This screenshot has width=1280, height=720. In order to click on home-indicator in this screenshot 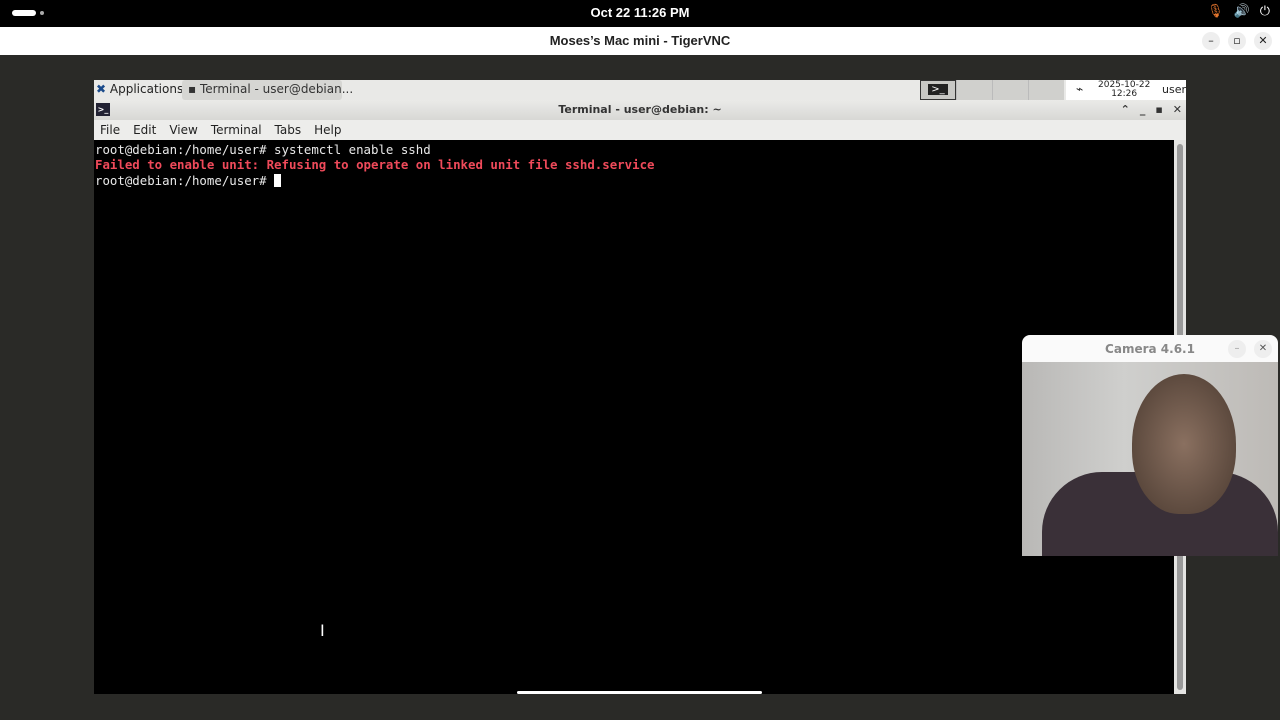, I will do `click(639, 692)`.